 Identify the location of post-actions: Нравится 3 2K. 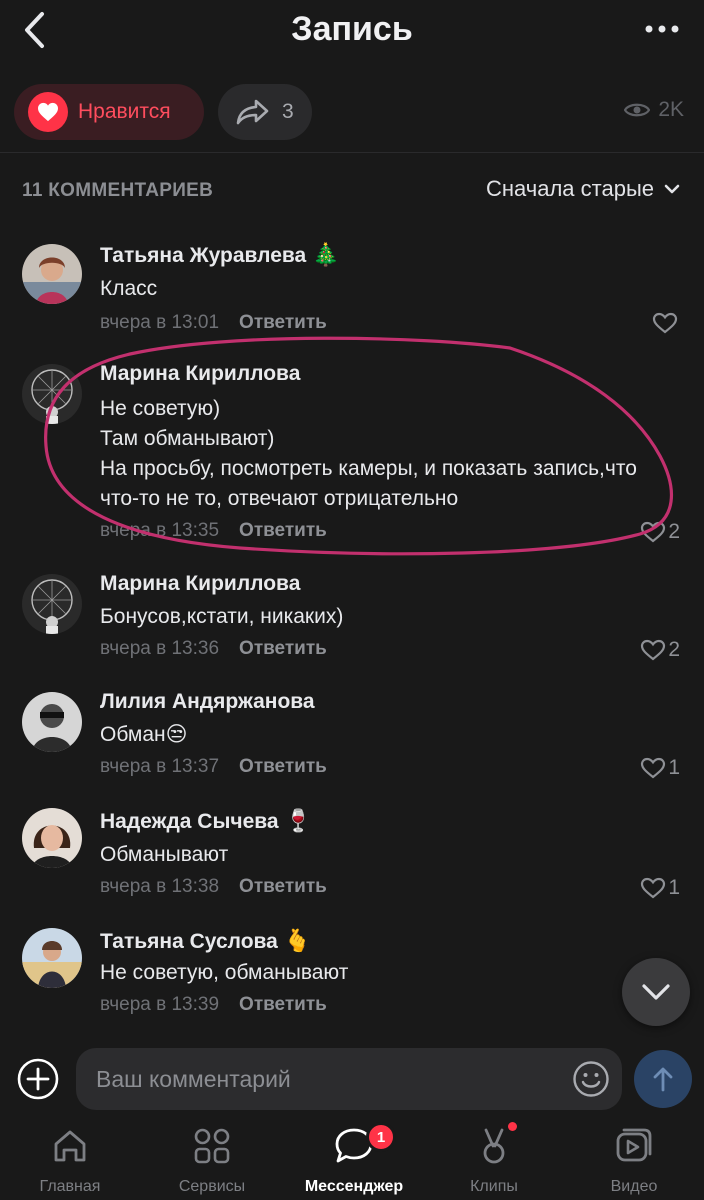
(352, 113).